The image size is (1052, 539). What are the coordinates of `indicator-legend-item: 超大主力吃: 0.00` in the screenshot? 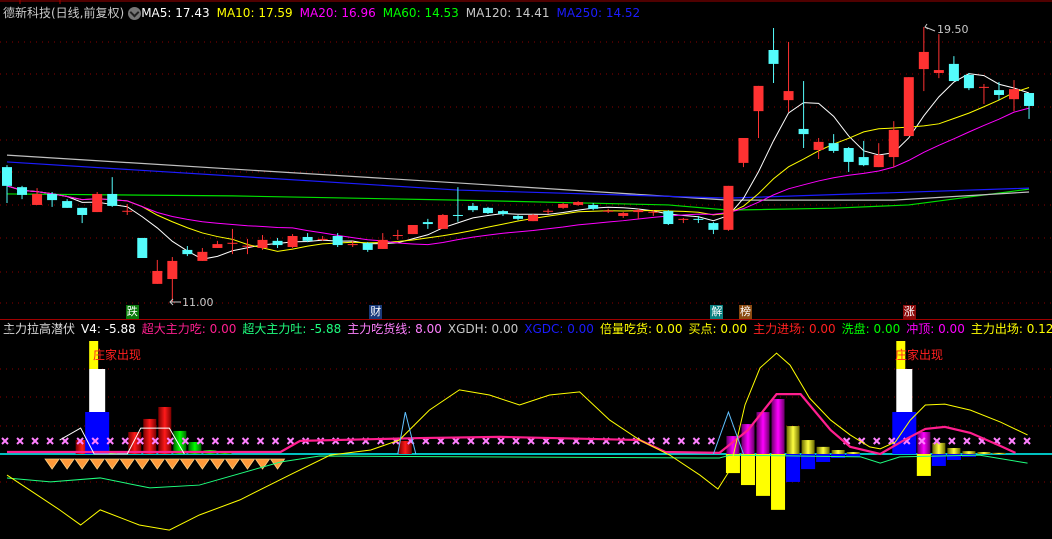 It's located at (189, 329).